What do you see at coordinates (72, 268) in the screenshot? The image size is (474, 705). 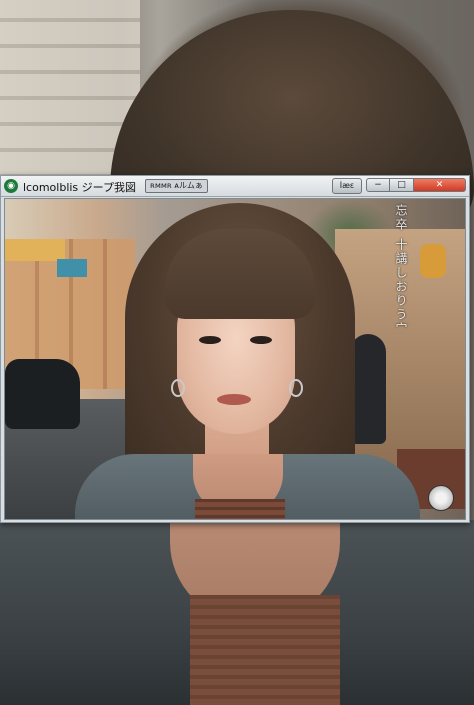 I see `shop-sign-blue` at bounding box center [72, 268].